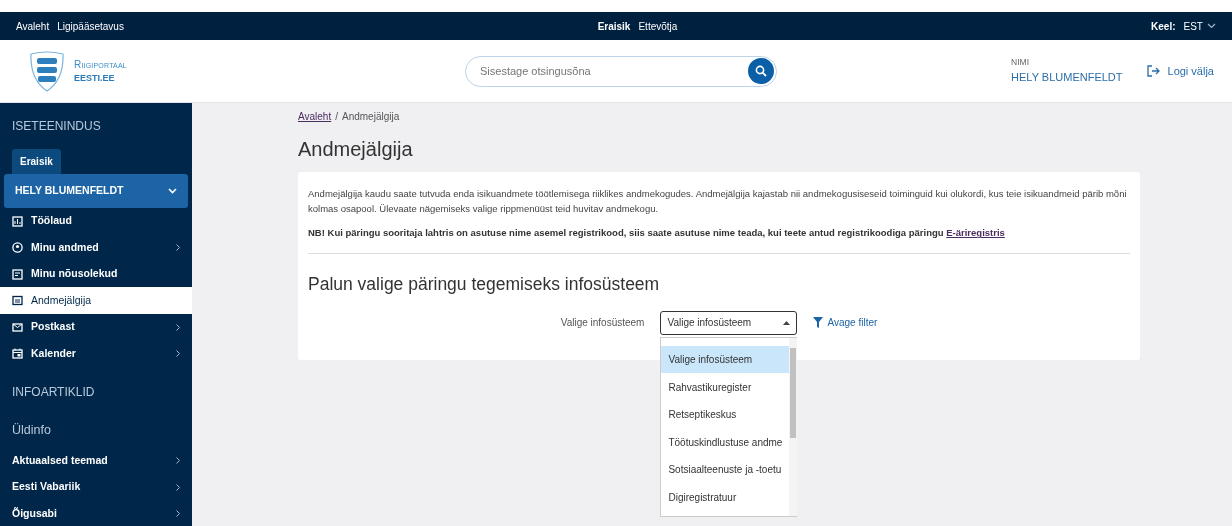 The image size is (1232, 526). What do you see at coordinates (621, 71) in the screenshot?
I see `search-field: Sisestage otsingusõna` at bounding box center [621, 71].